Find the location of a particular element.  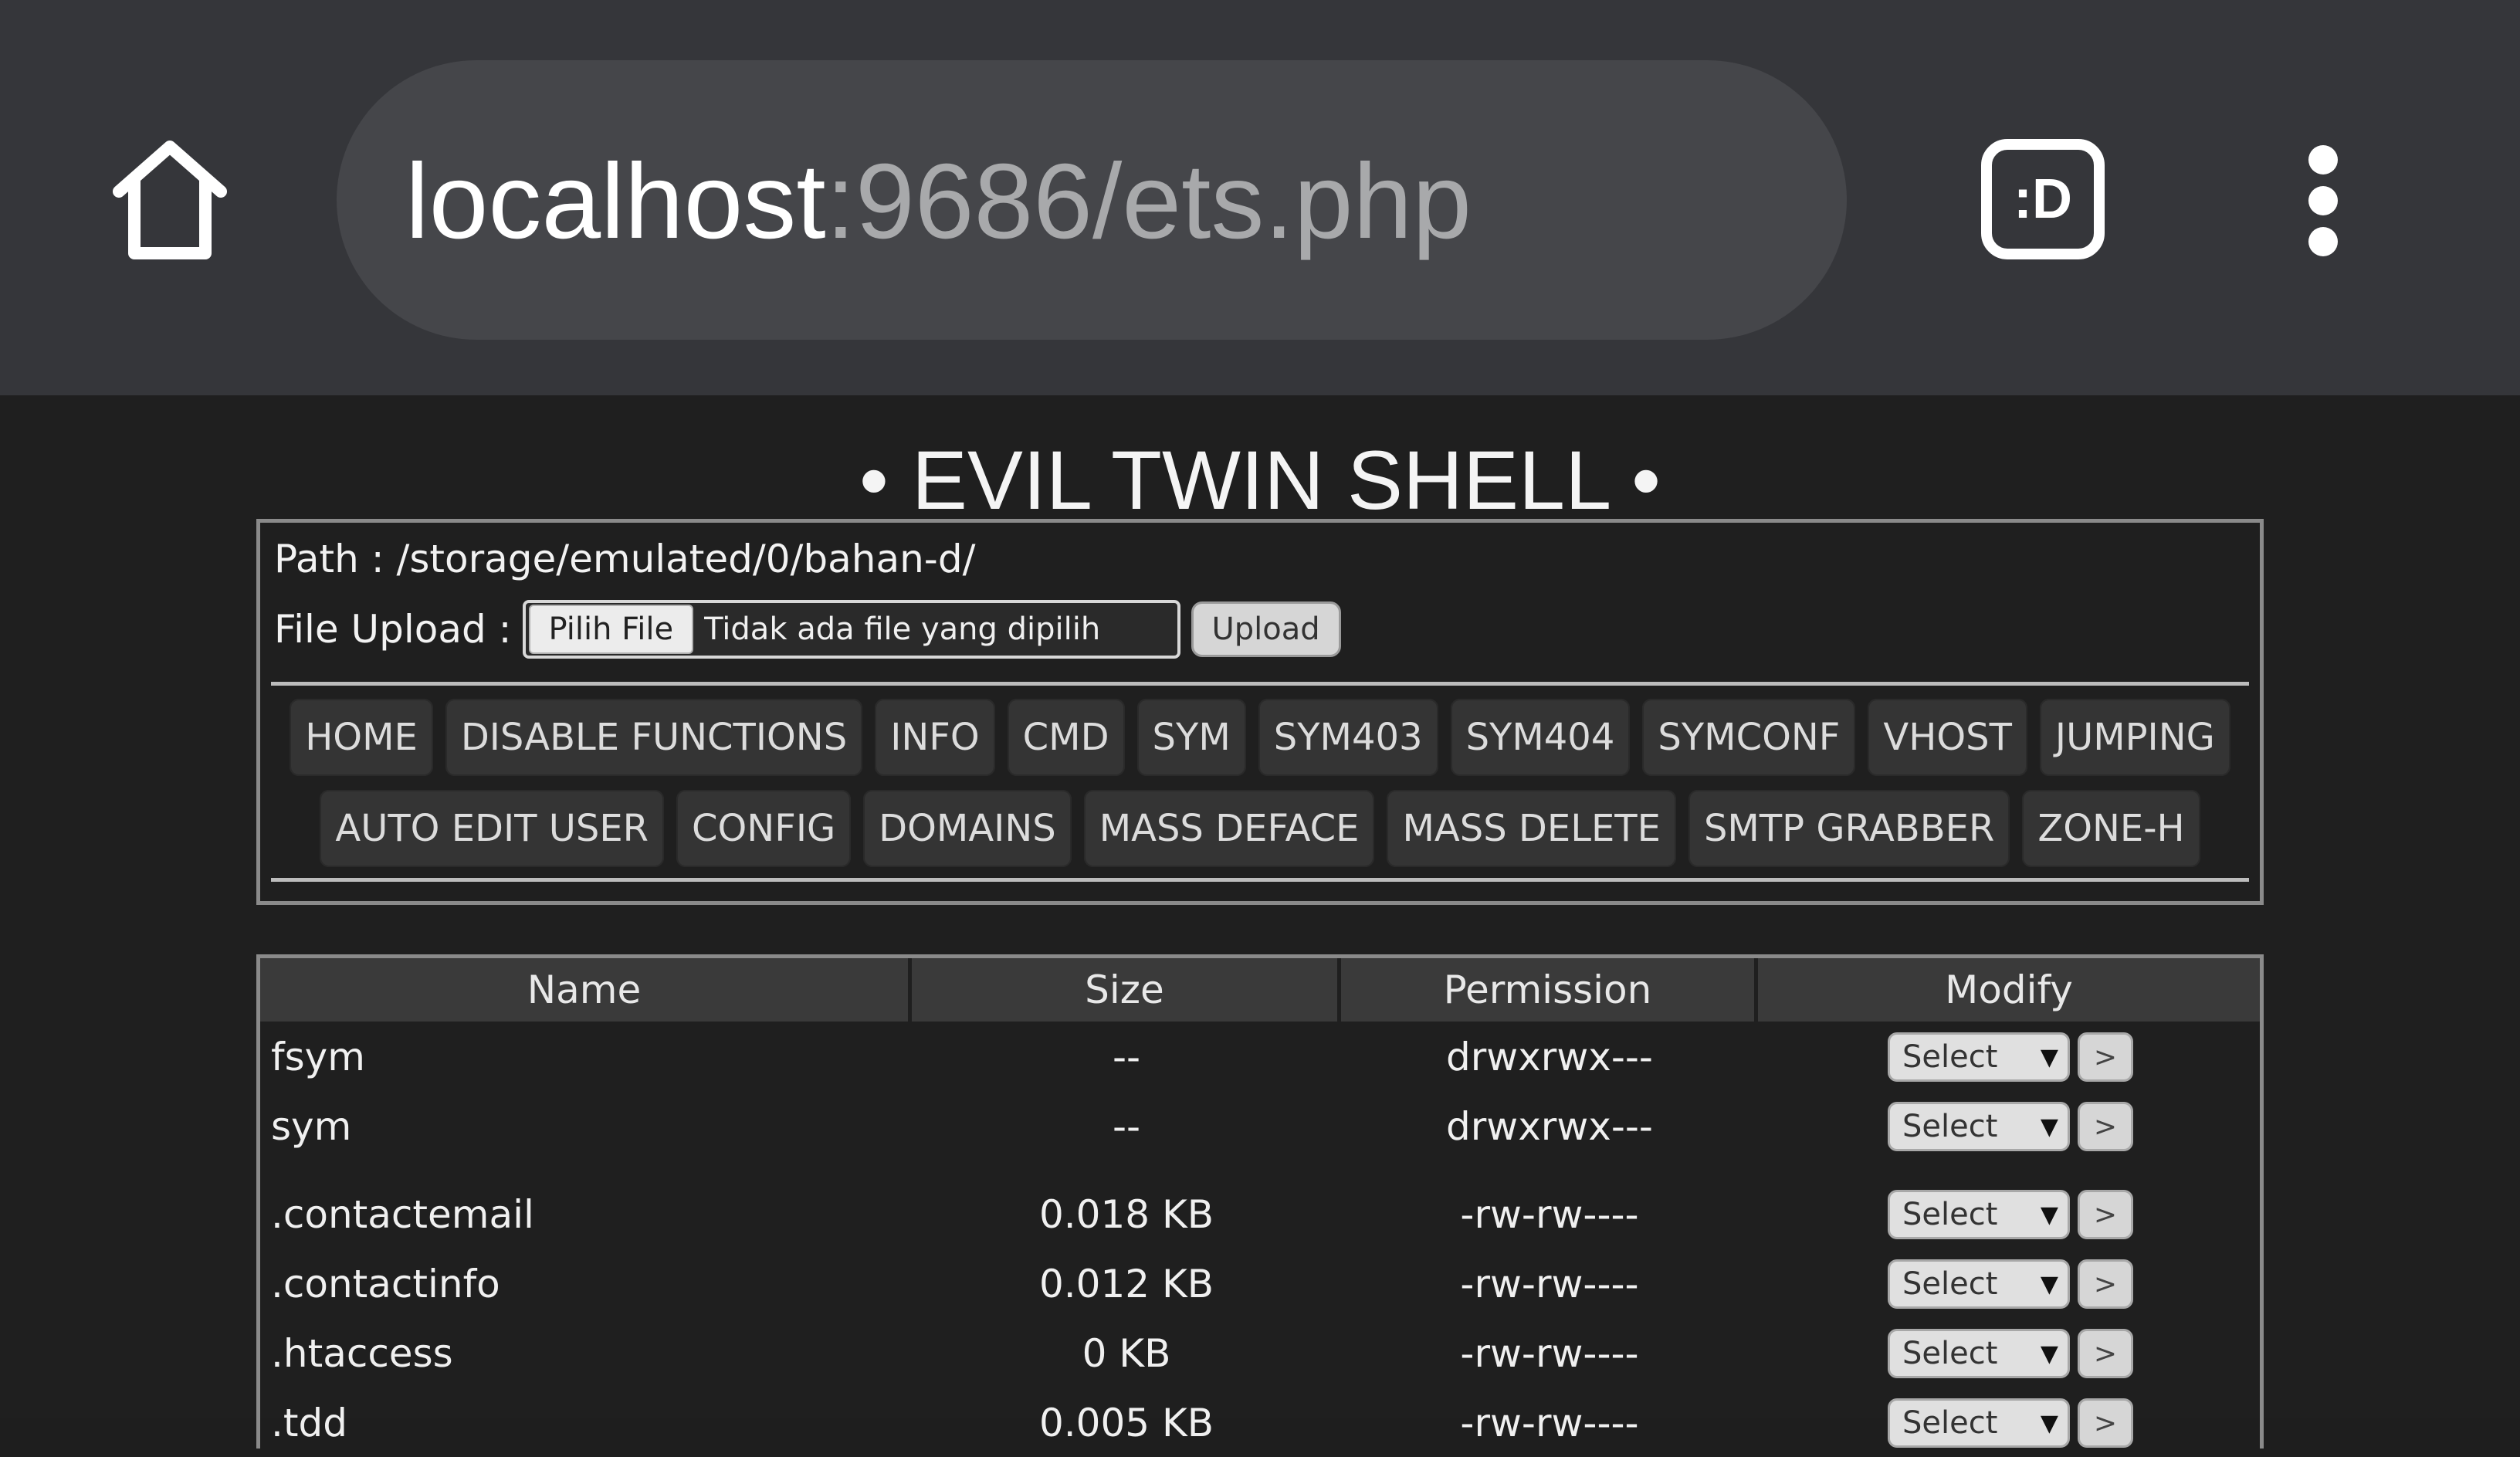

file-name: .contactemail is located at coordinates (403, 1215).